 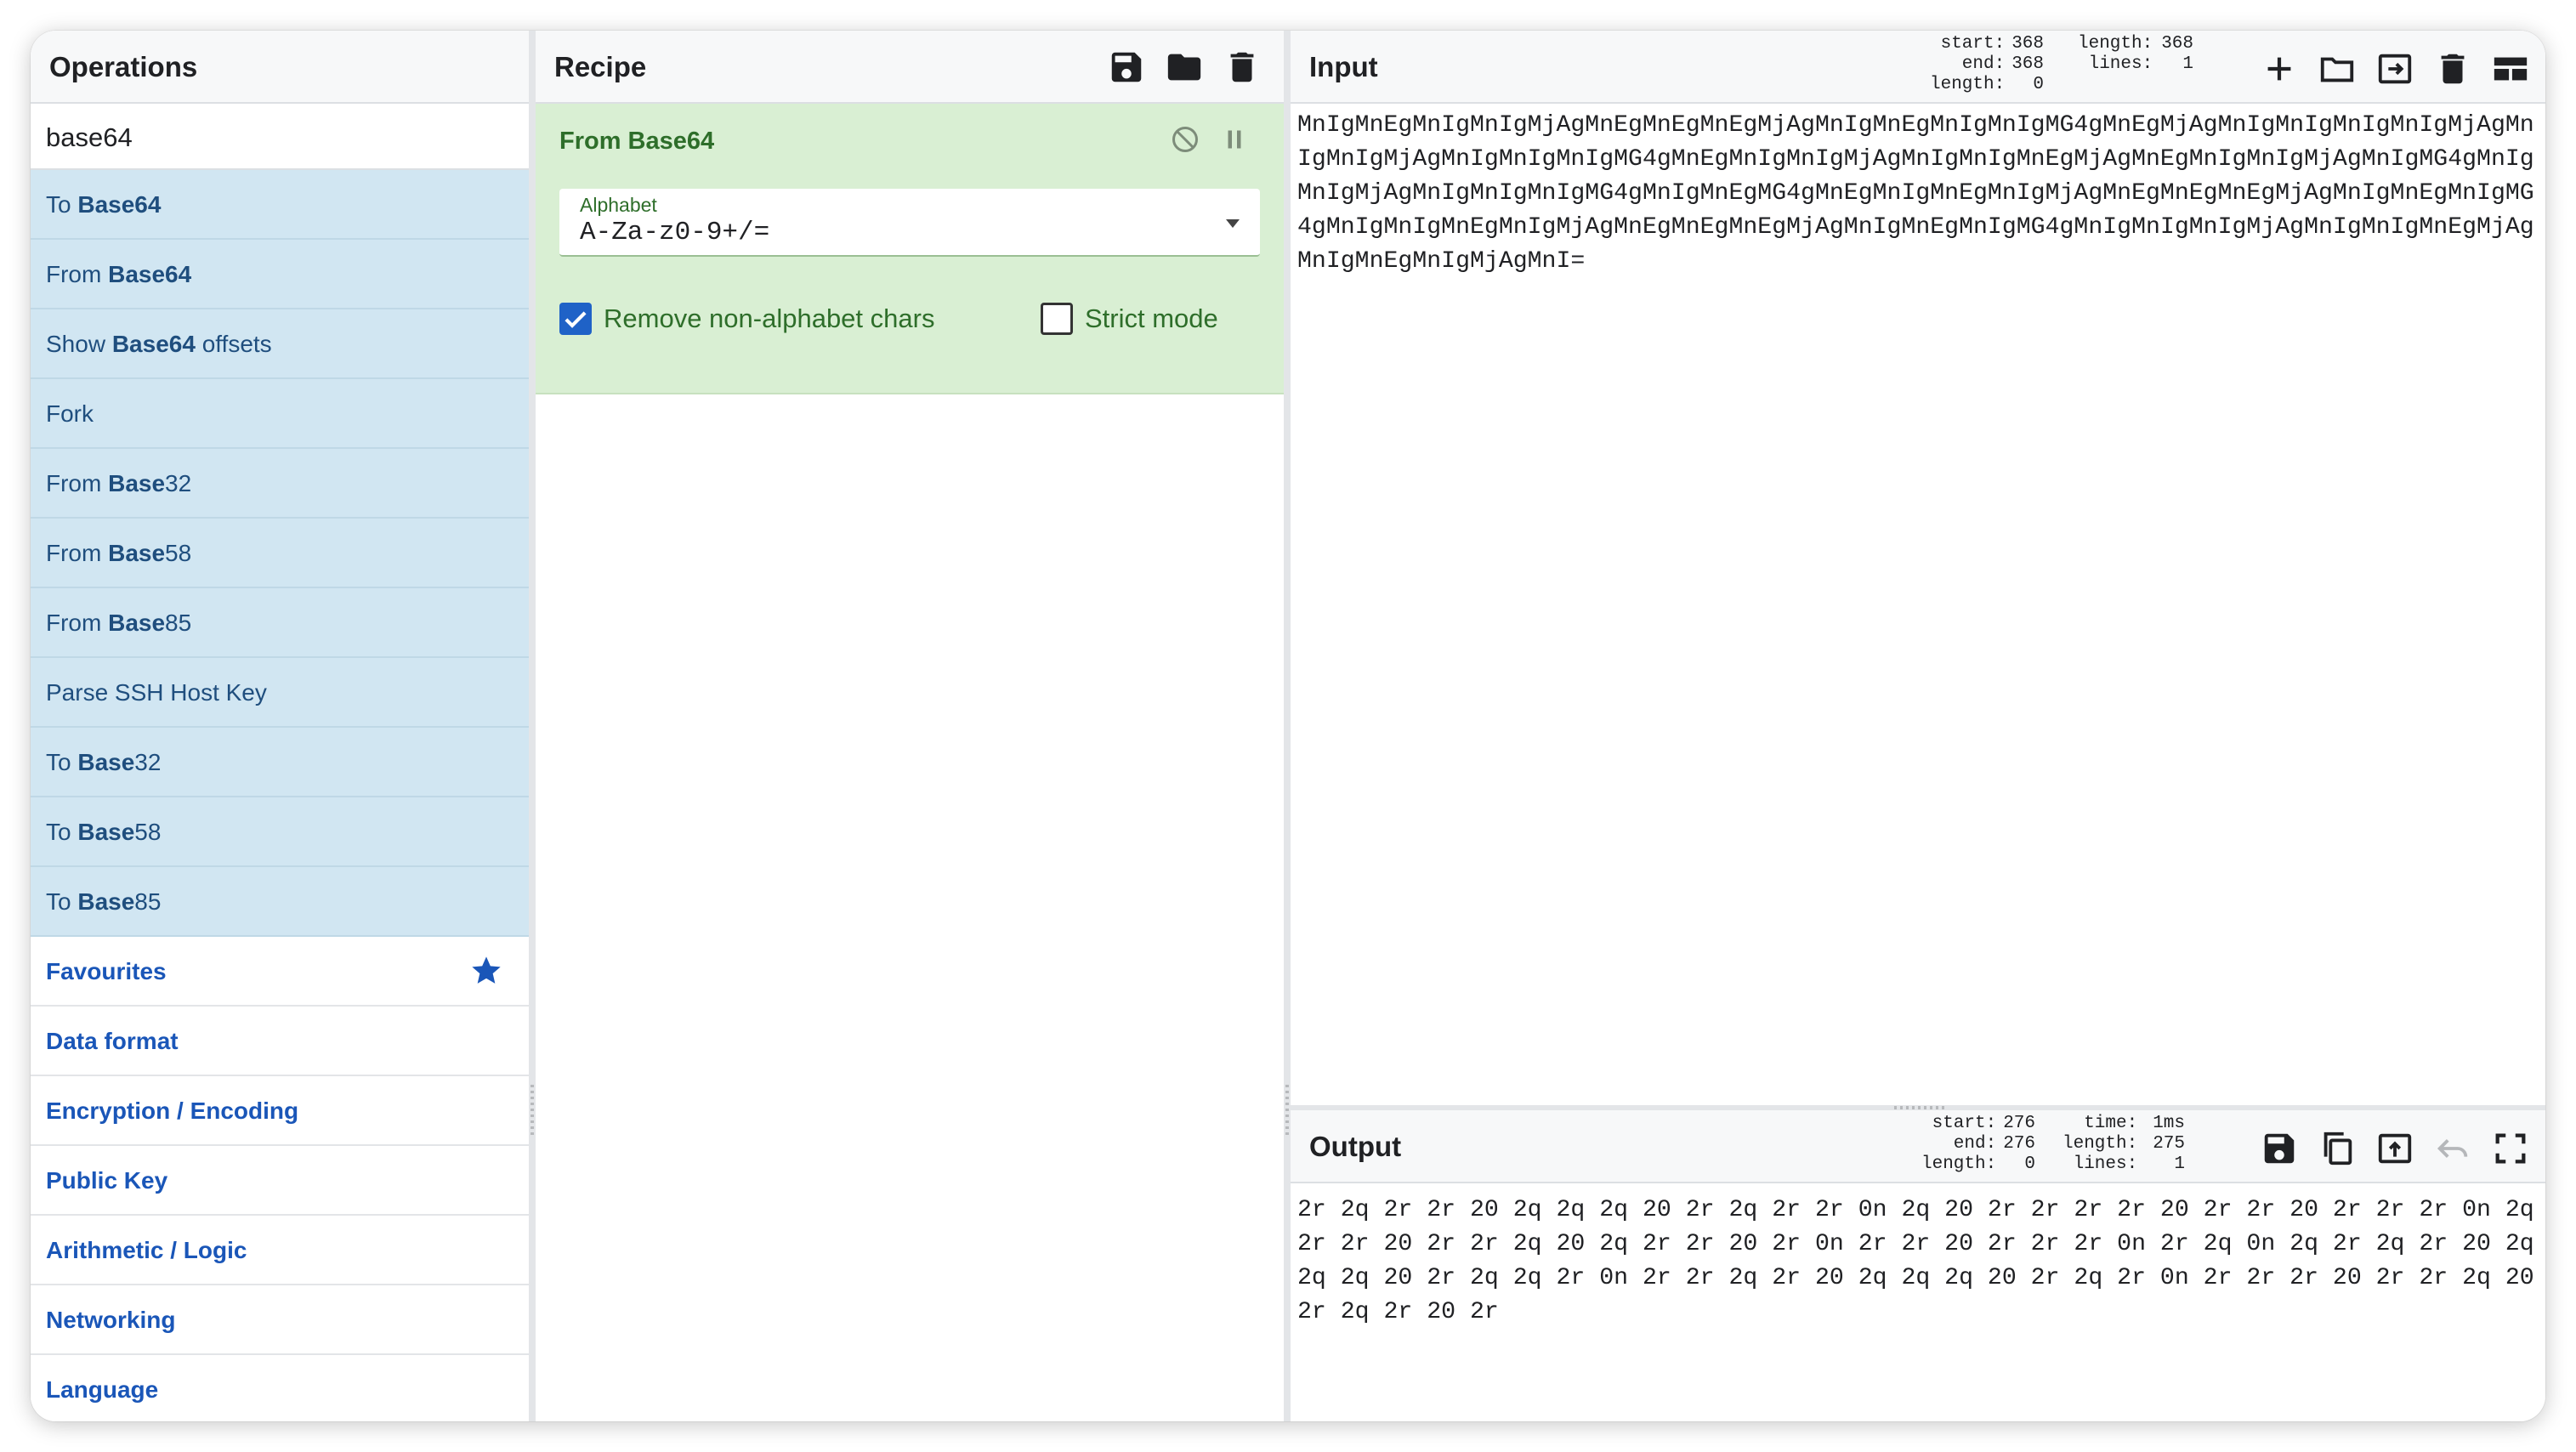 I want to click on layout-icon, so click(x=2511, y=68).